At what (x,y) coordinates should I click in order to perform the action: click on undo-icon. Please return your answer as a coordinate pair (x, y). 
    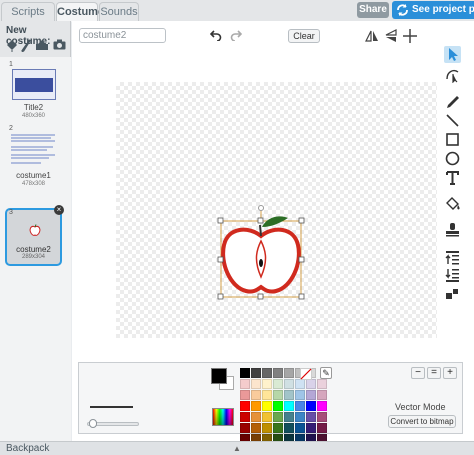
    Looking at the image, I should click on (216, 35).